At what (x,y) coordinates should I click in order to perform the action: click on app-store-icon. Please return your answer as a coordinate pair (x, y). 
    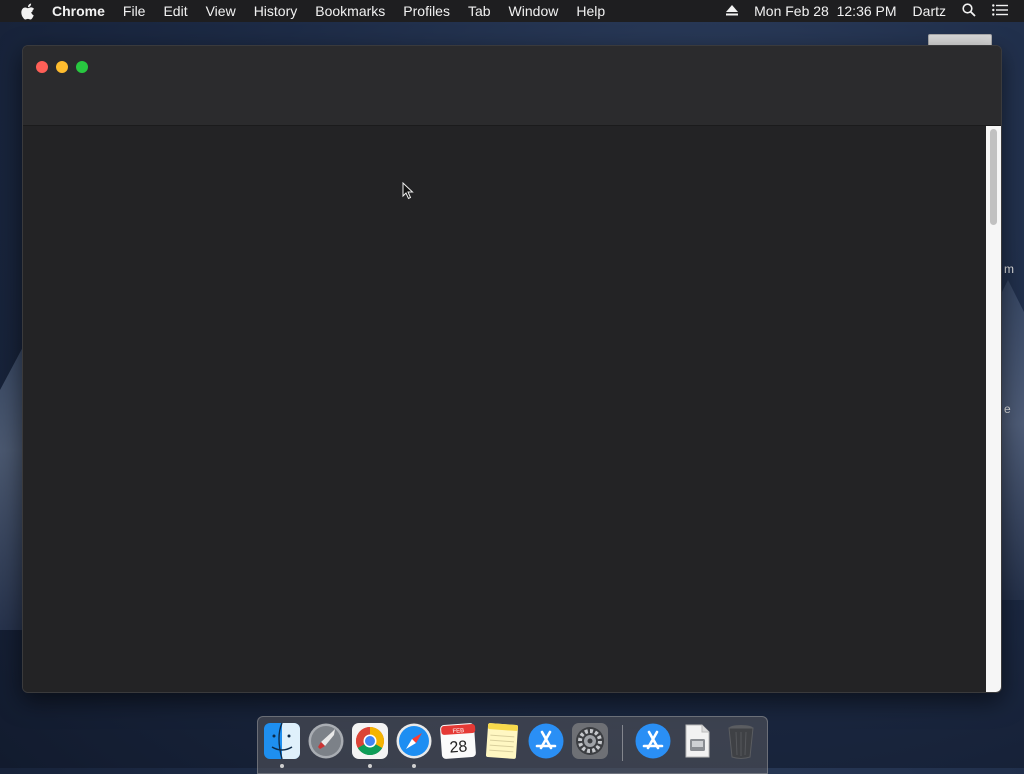
    Looking at the image, I should click on (546, 741).